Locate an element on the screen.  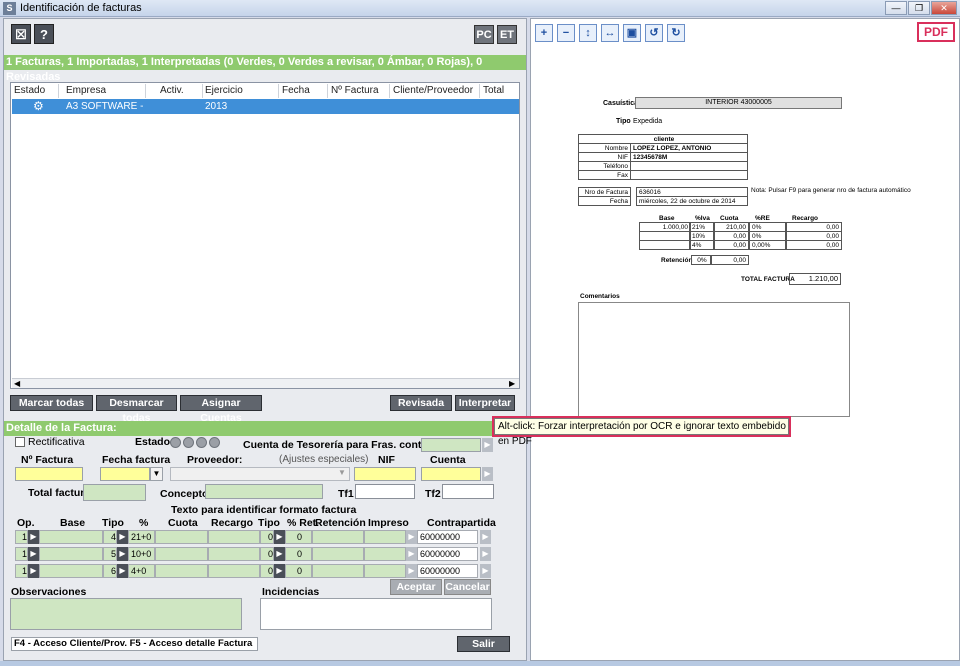
aceptar-button: Aceptar is located at coordinates (416, 587).